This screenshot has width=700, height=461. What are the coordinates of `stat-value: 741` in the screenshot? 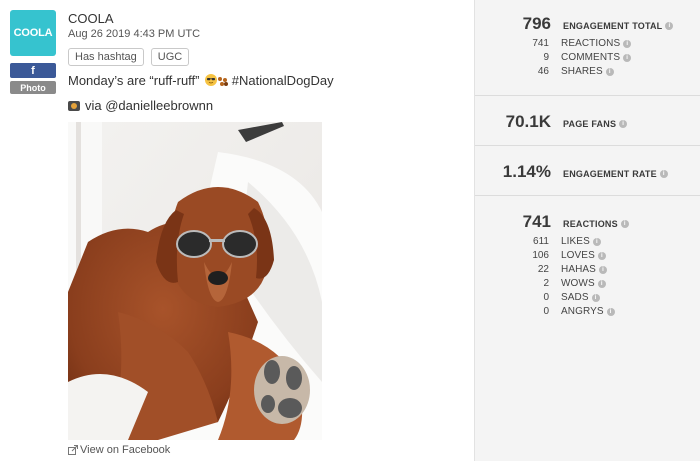 It's located at (540, 43).